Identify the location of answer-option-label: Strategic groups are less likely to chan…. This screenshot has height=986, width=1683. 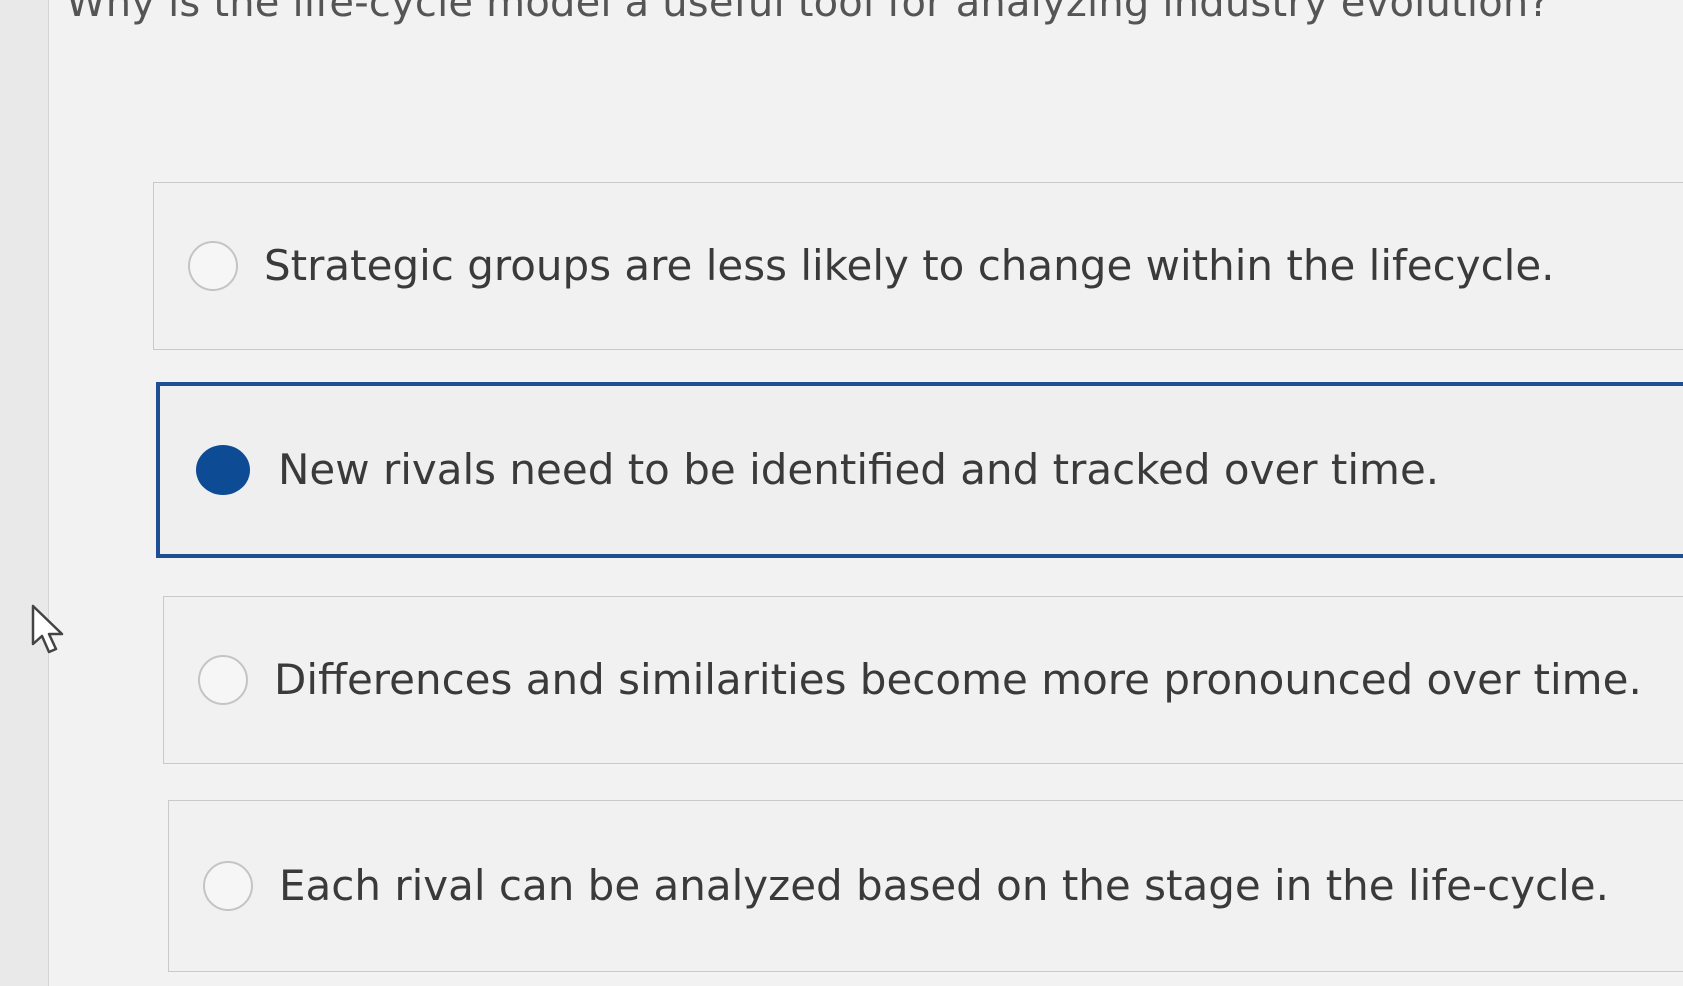
(909, 265).